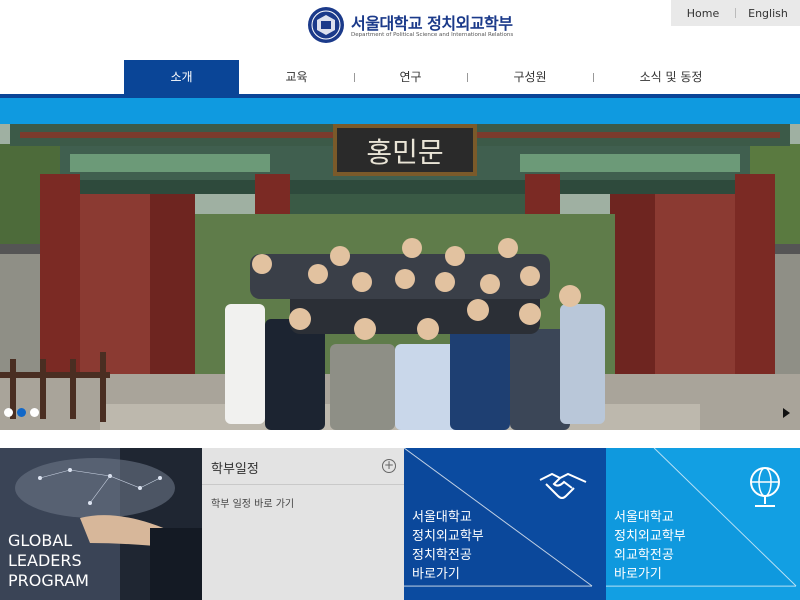 This screenshot has width=800, height=600. What do you see at coordinates (703, 13) in the screenshot?
I see `home-link: Home` at bounding box center [703, 13].